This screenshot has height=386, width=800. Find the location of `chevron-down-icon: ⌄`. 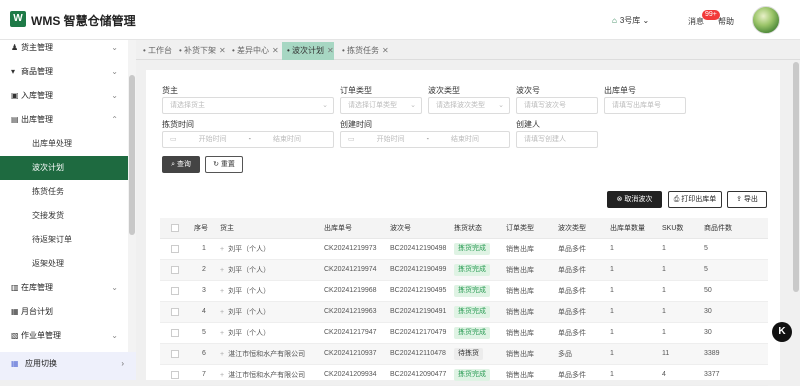

chevron-down-icon: ⌄ is located at coordinates (114, 335).